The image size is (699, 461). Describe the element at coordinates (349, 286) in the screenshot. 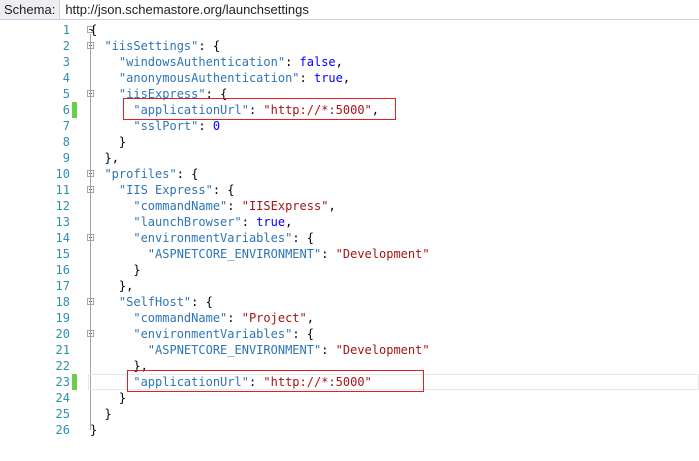

I see `code-line: 17 },` at that location.